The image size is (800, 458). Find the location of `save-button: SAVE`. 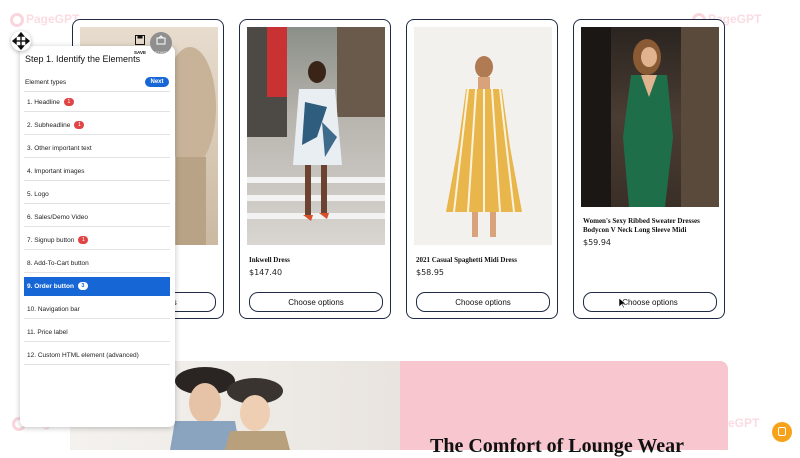

save-button: SAVE is located at coordinates (140, 43).